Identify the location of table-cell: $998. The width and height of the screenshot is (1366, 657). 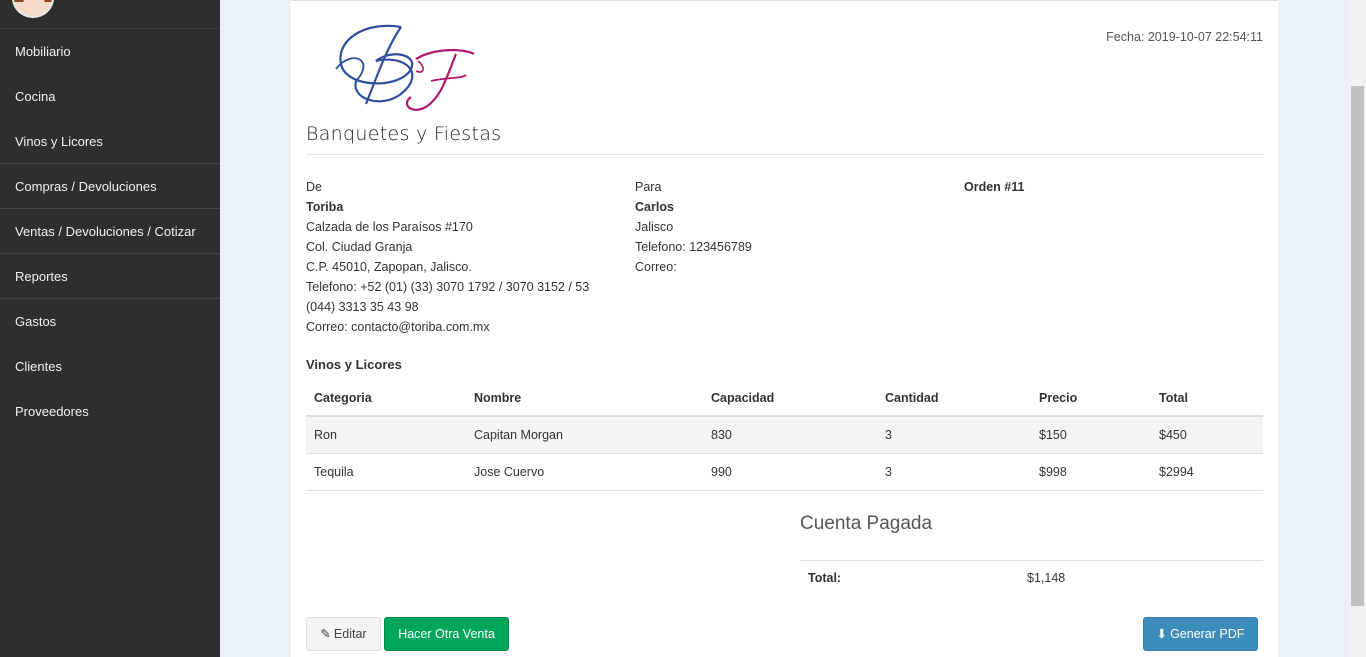
(1091, 472).